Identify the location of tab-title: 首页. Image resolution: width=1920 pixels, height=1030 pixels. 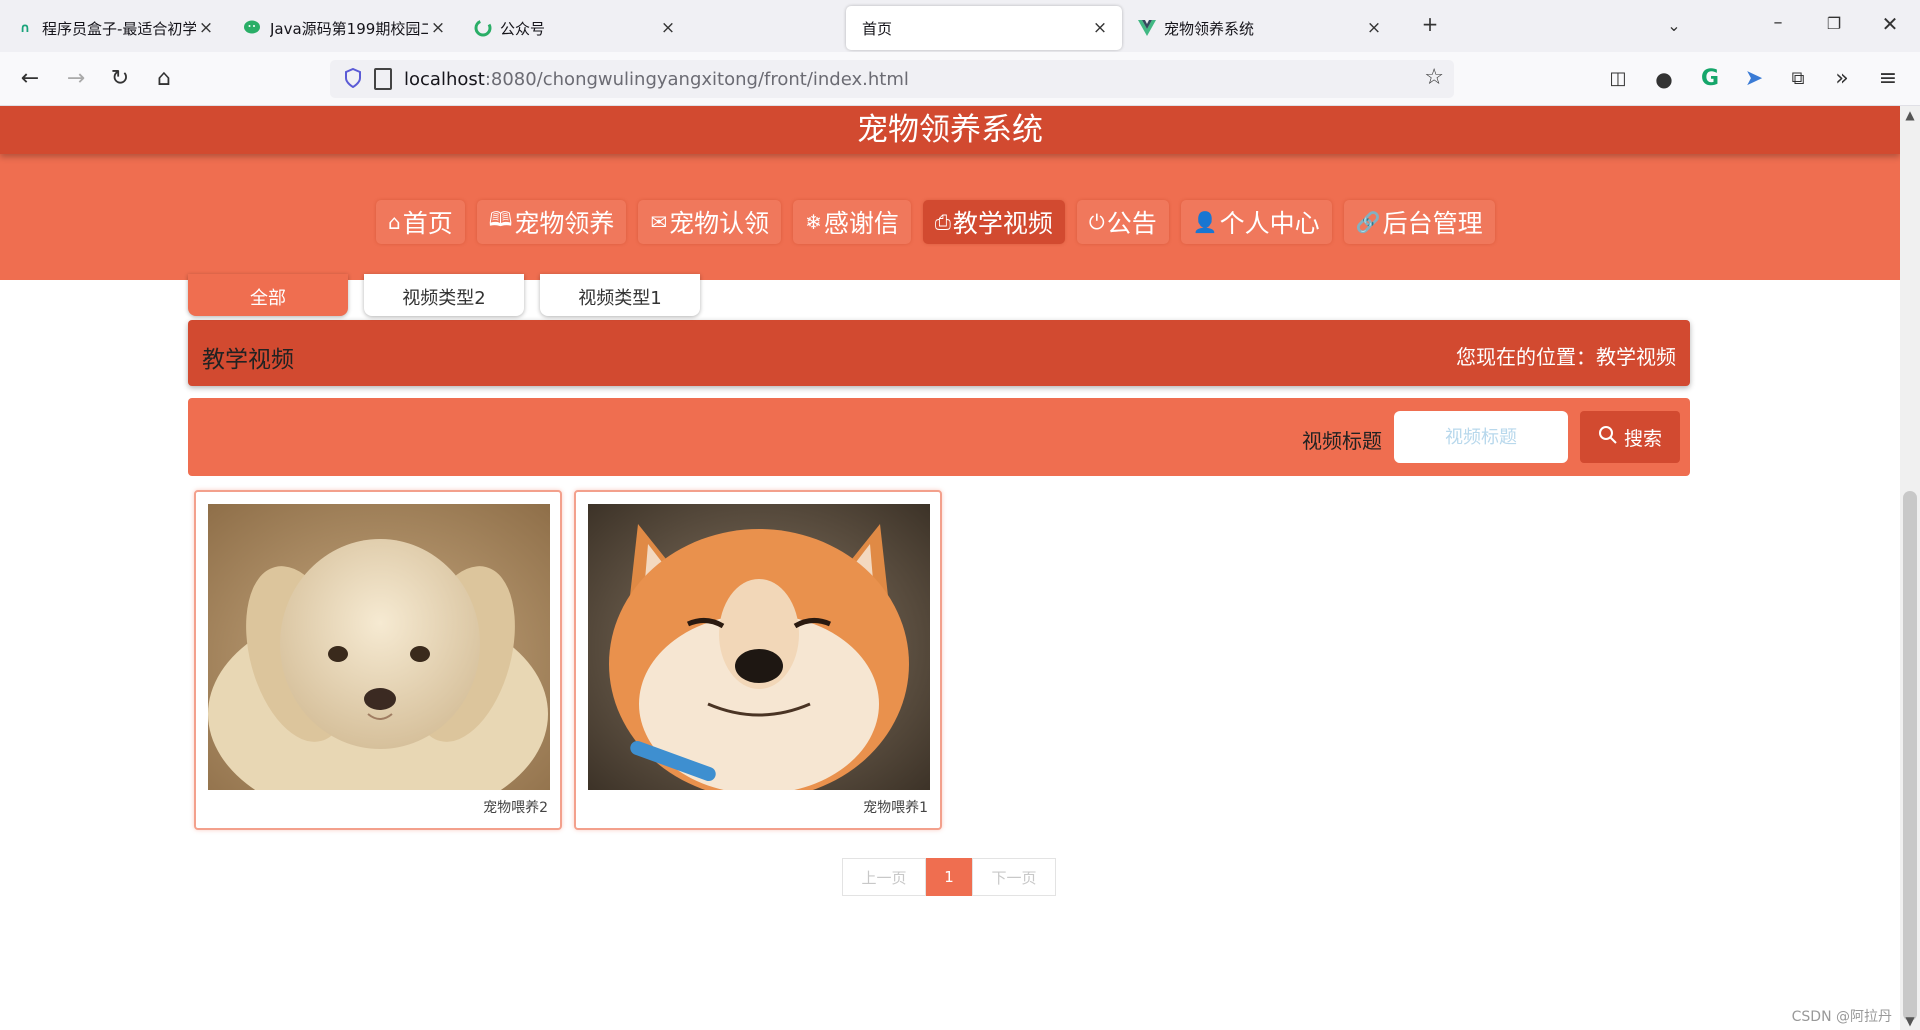
(877, 28).